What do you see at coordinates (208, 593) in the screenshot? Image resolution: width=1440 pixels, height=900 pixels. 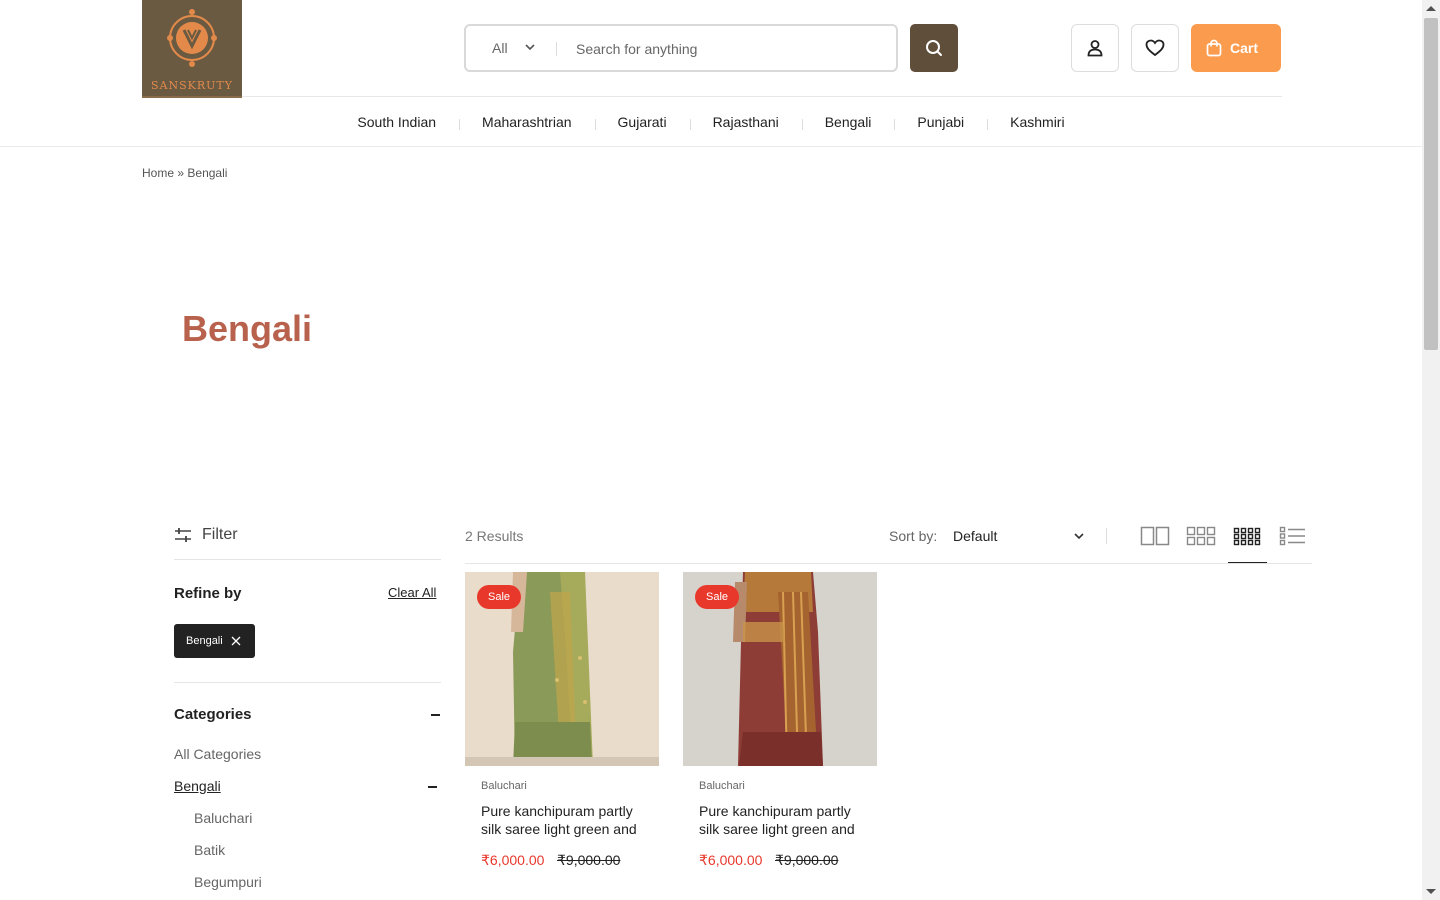 I see `refine-by-heading: Refine by` at bounding box center [208, 593].